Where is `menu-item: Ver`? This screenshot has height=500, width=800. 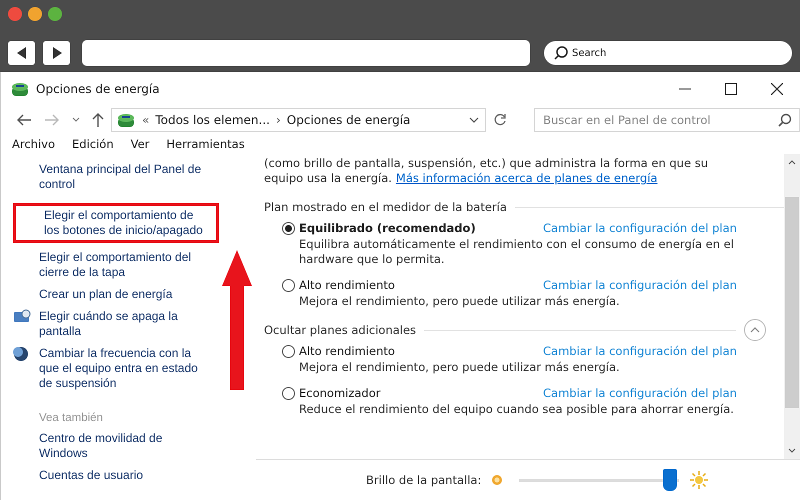 menu-item: Ver is located at coordinates (140, 144).